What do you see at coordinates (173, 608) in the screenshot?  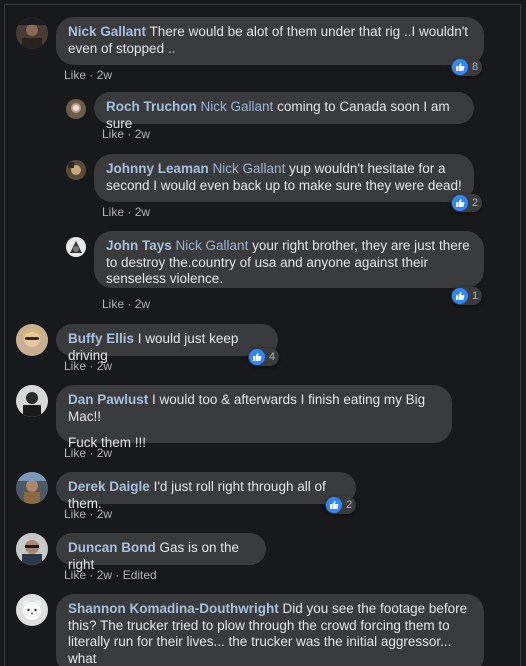 I see `comment-author: Shannon Komadina-Douthwright` at bounding box center [173, 608].